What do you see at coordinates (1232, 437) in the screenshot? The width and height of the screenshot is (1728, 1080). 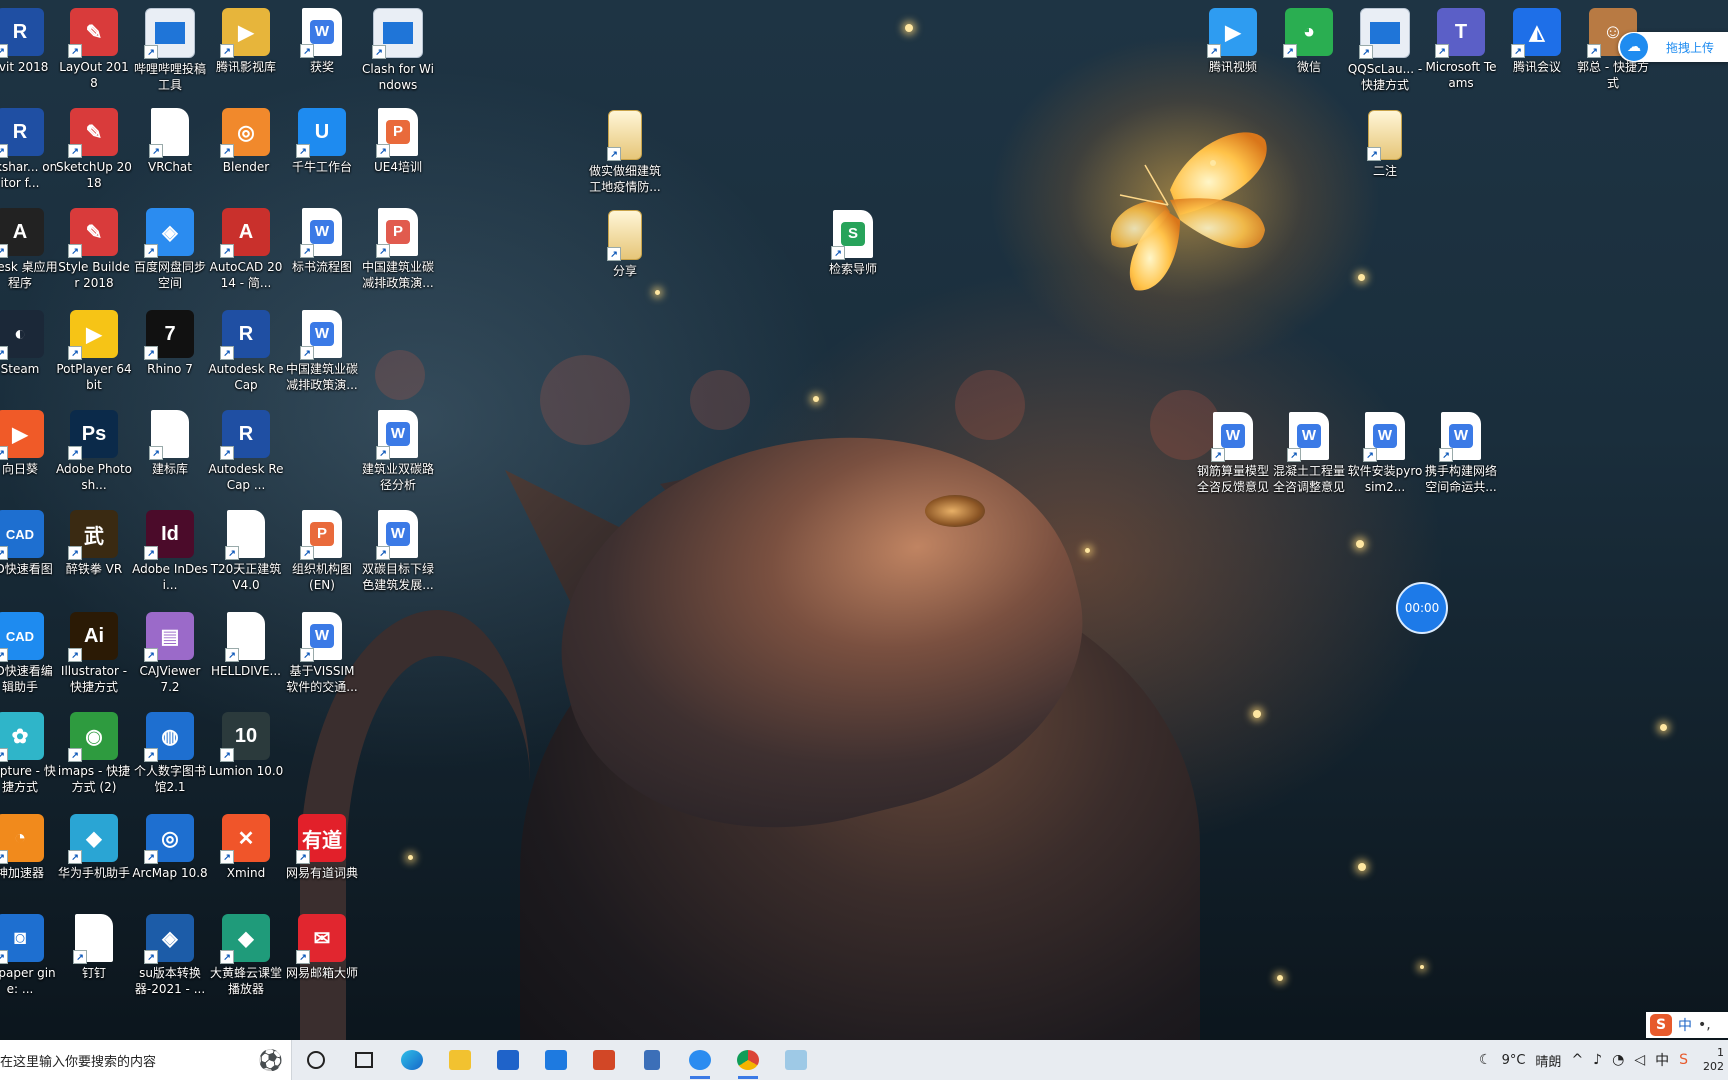 I see `app-icon: W ↗` at bounding box center [1232, 437].